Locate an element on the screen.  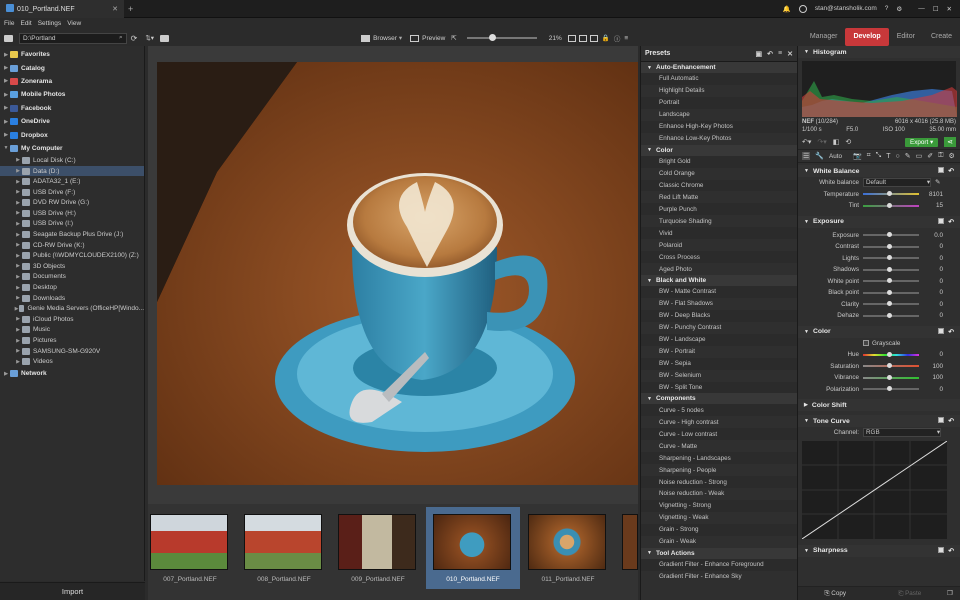
preset-item: Aged Photo is located at coordinates (719, 269).